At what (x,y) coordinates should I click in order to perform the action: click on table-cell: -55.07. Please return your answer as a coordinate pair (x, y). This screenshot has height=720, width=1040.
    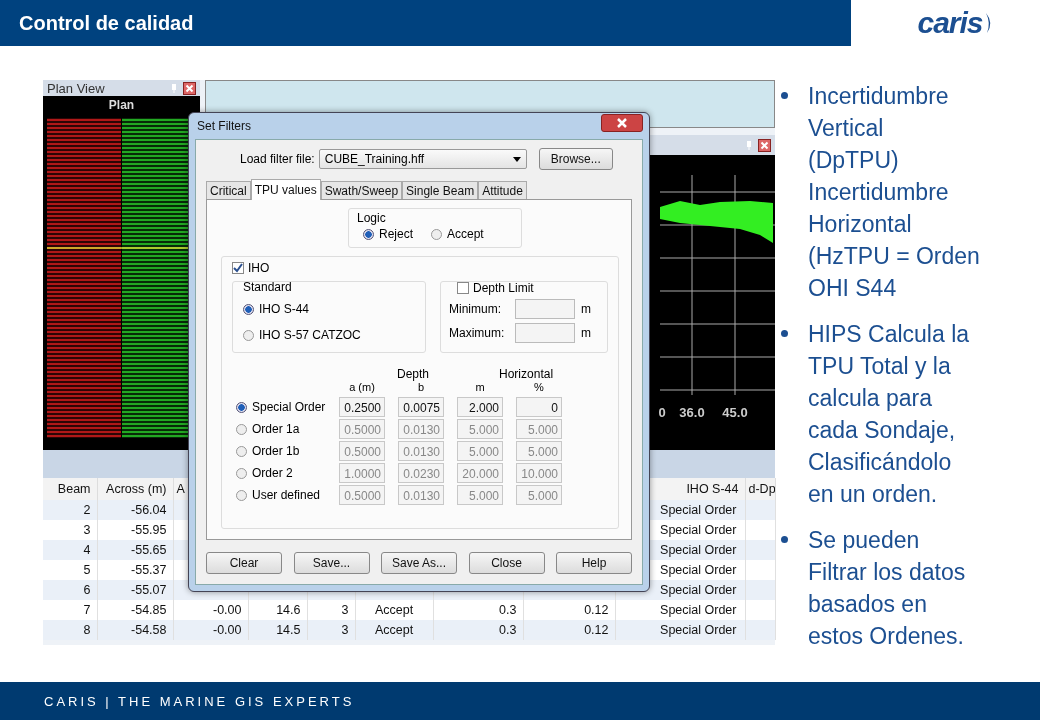
    Looking at the image, I should click on (149, 590).